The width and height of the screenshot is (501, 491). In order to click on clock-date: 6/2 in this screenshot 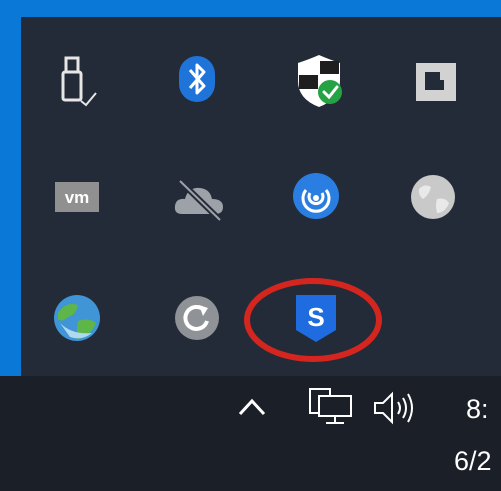, I will do `click(473, 461)`.